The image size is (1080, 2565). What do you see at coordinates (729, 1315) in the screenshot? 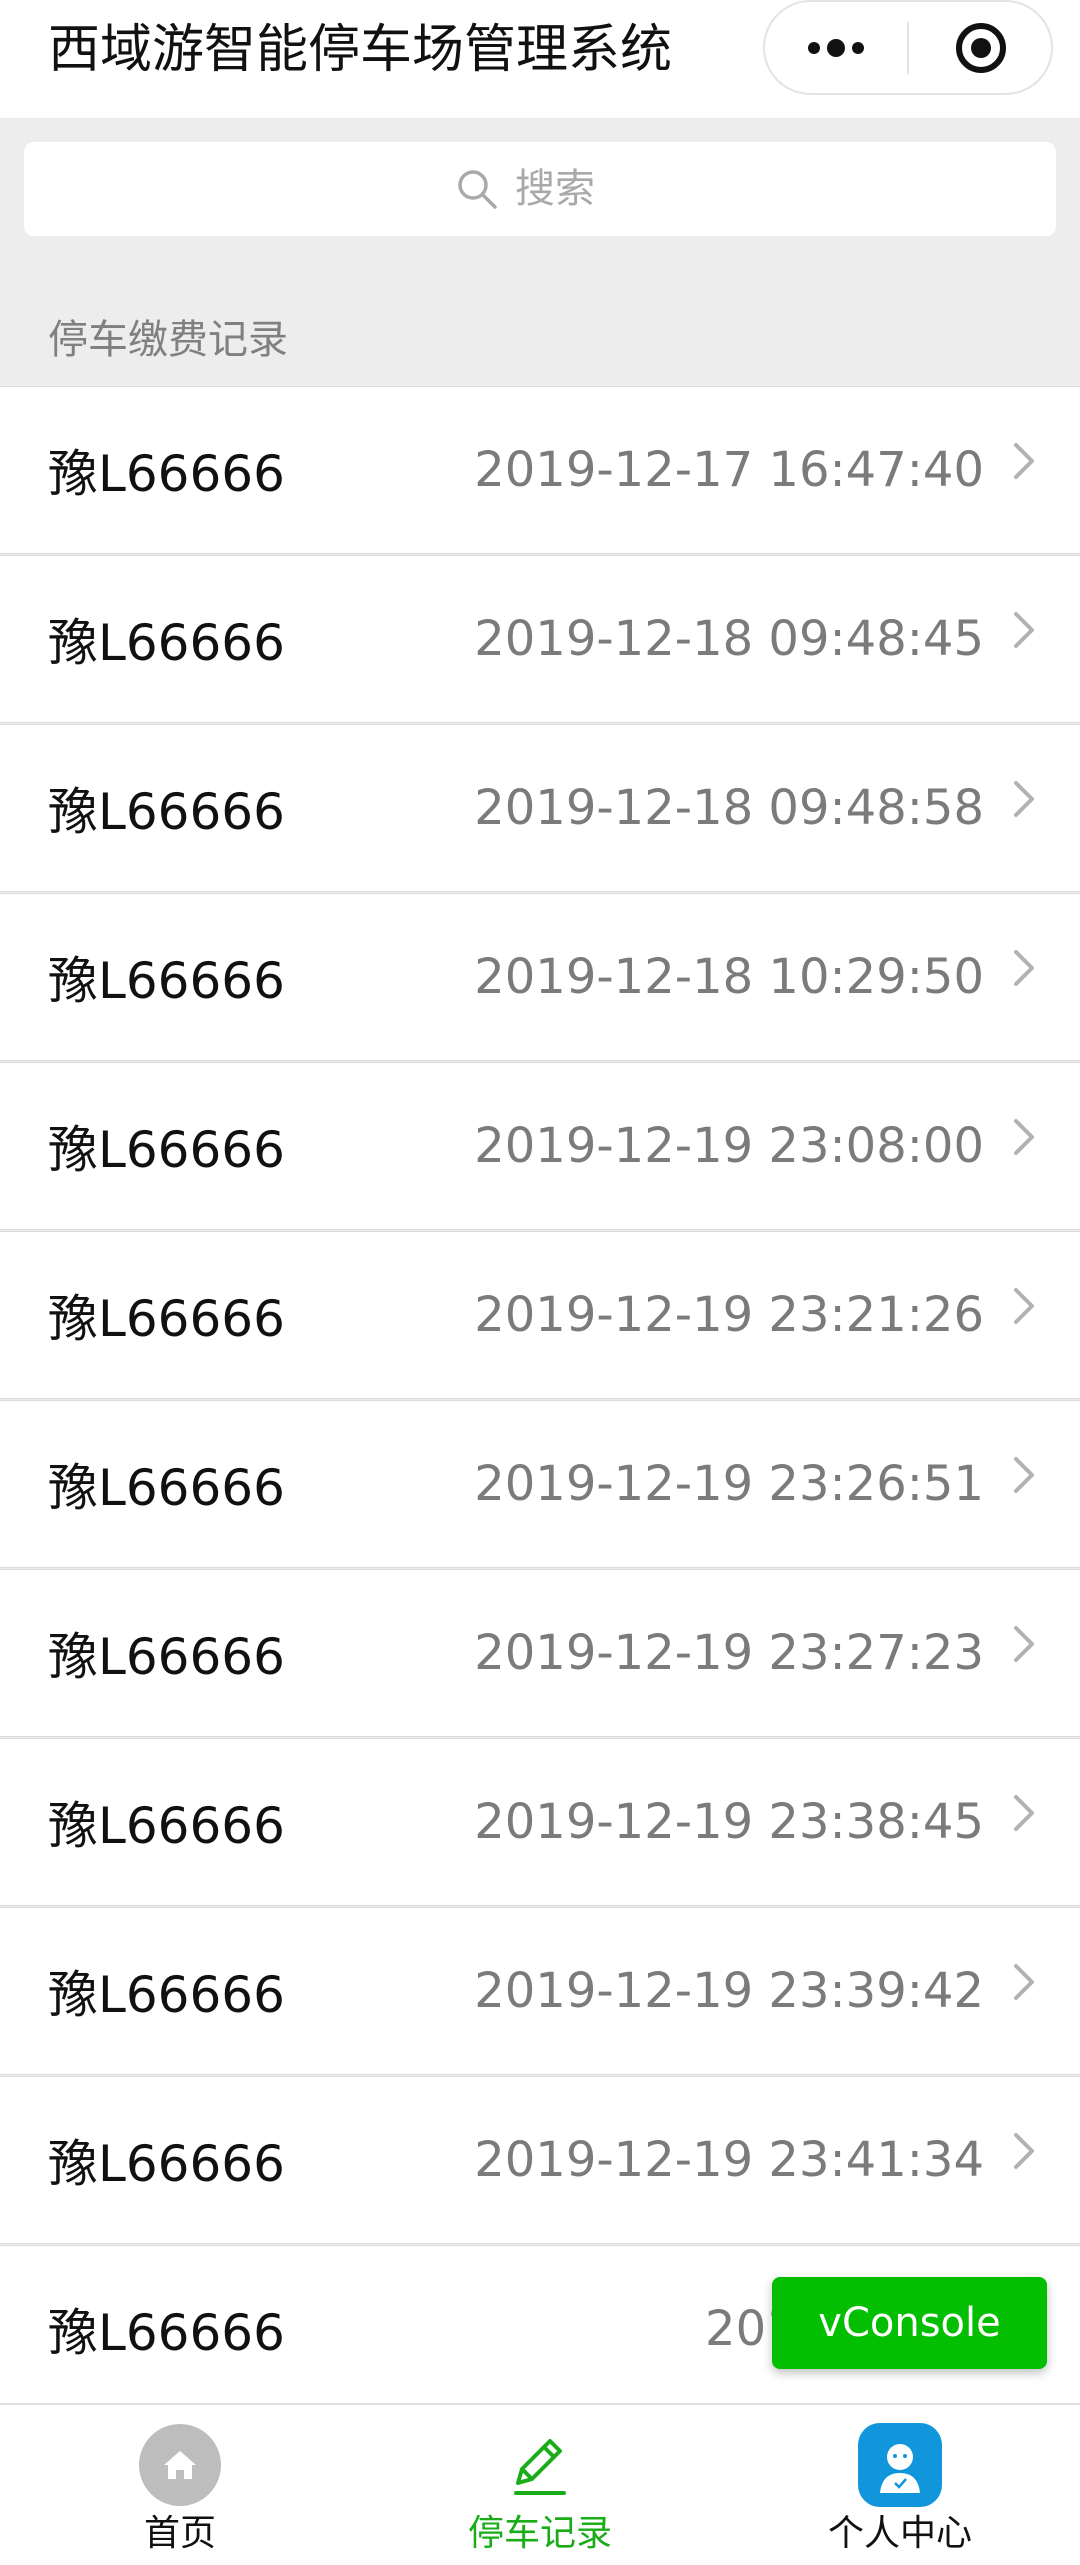
I see `record-time: 2019-12-19 23:21:26` at bounding box center [729, 1315].